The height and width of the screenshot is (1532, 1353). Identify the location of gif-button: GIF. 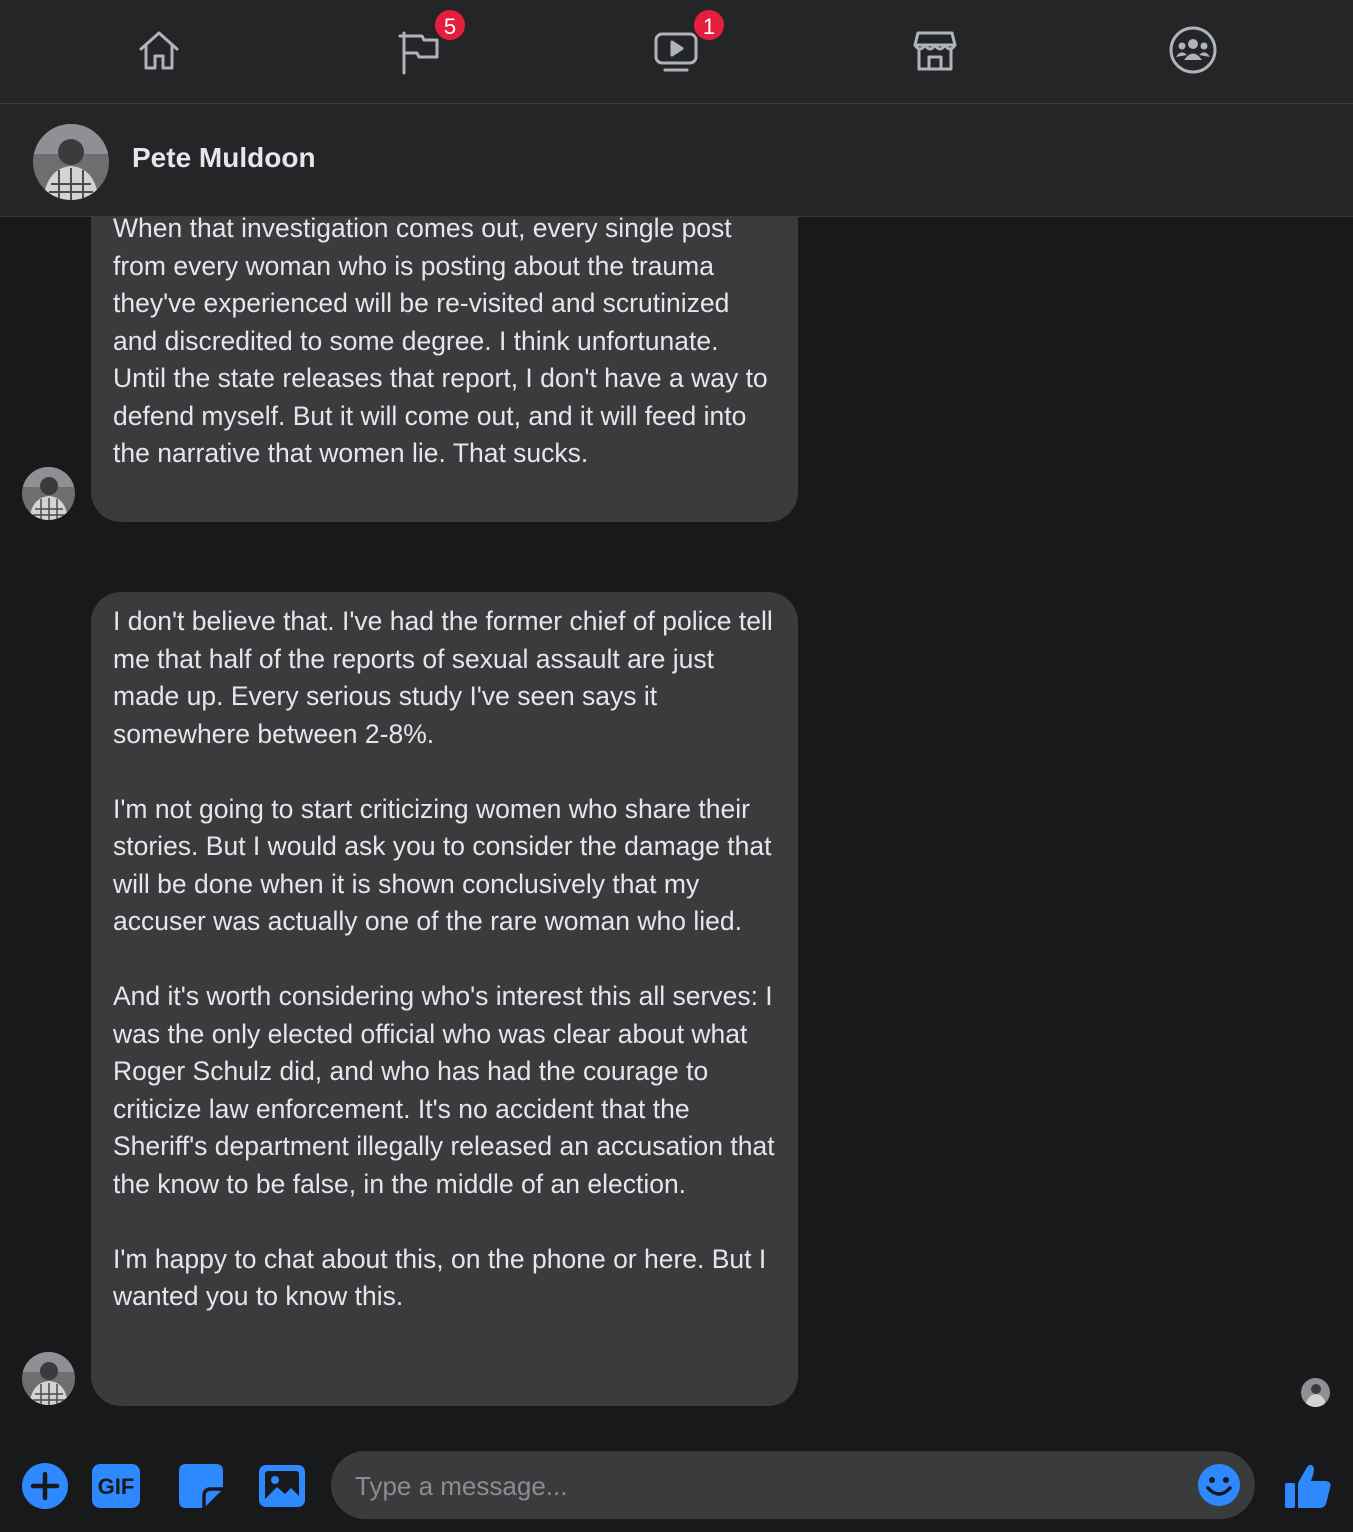
(116, 1486).